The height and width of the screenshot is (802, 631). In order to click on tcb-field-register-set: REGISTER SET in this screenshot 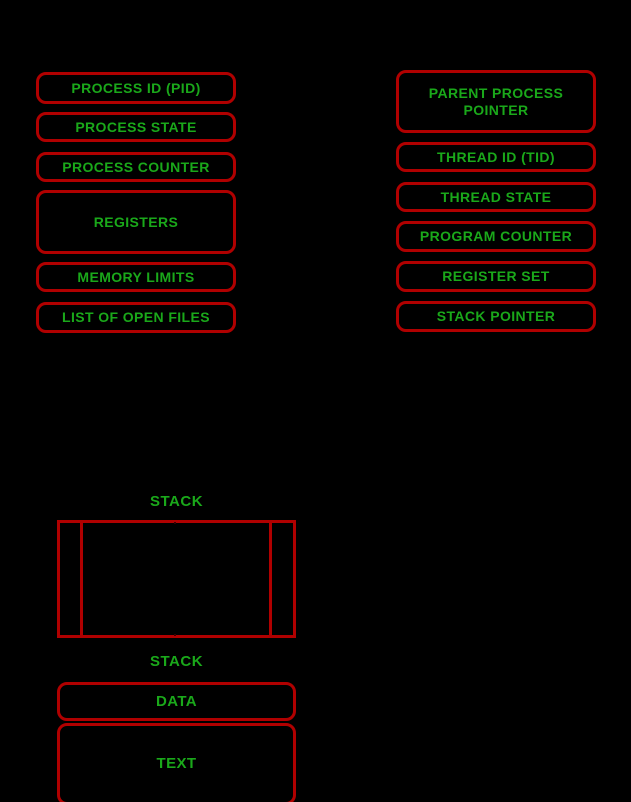, I will do `click(496, 276)`.